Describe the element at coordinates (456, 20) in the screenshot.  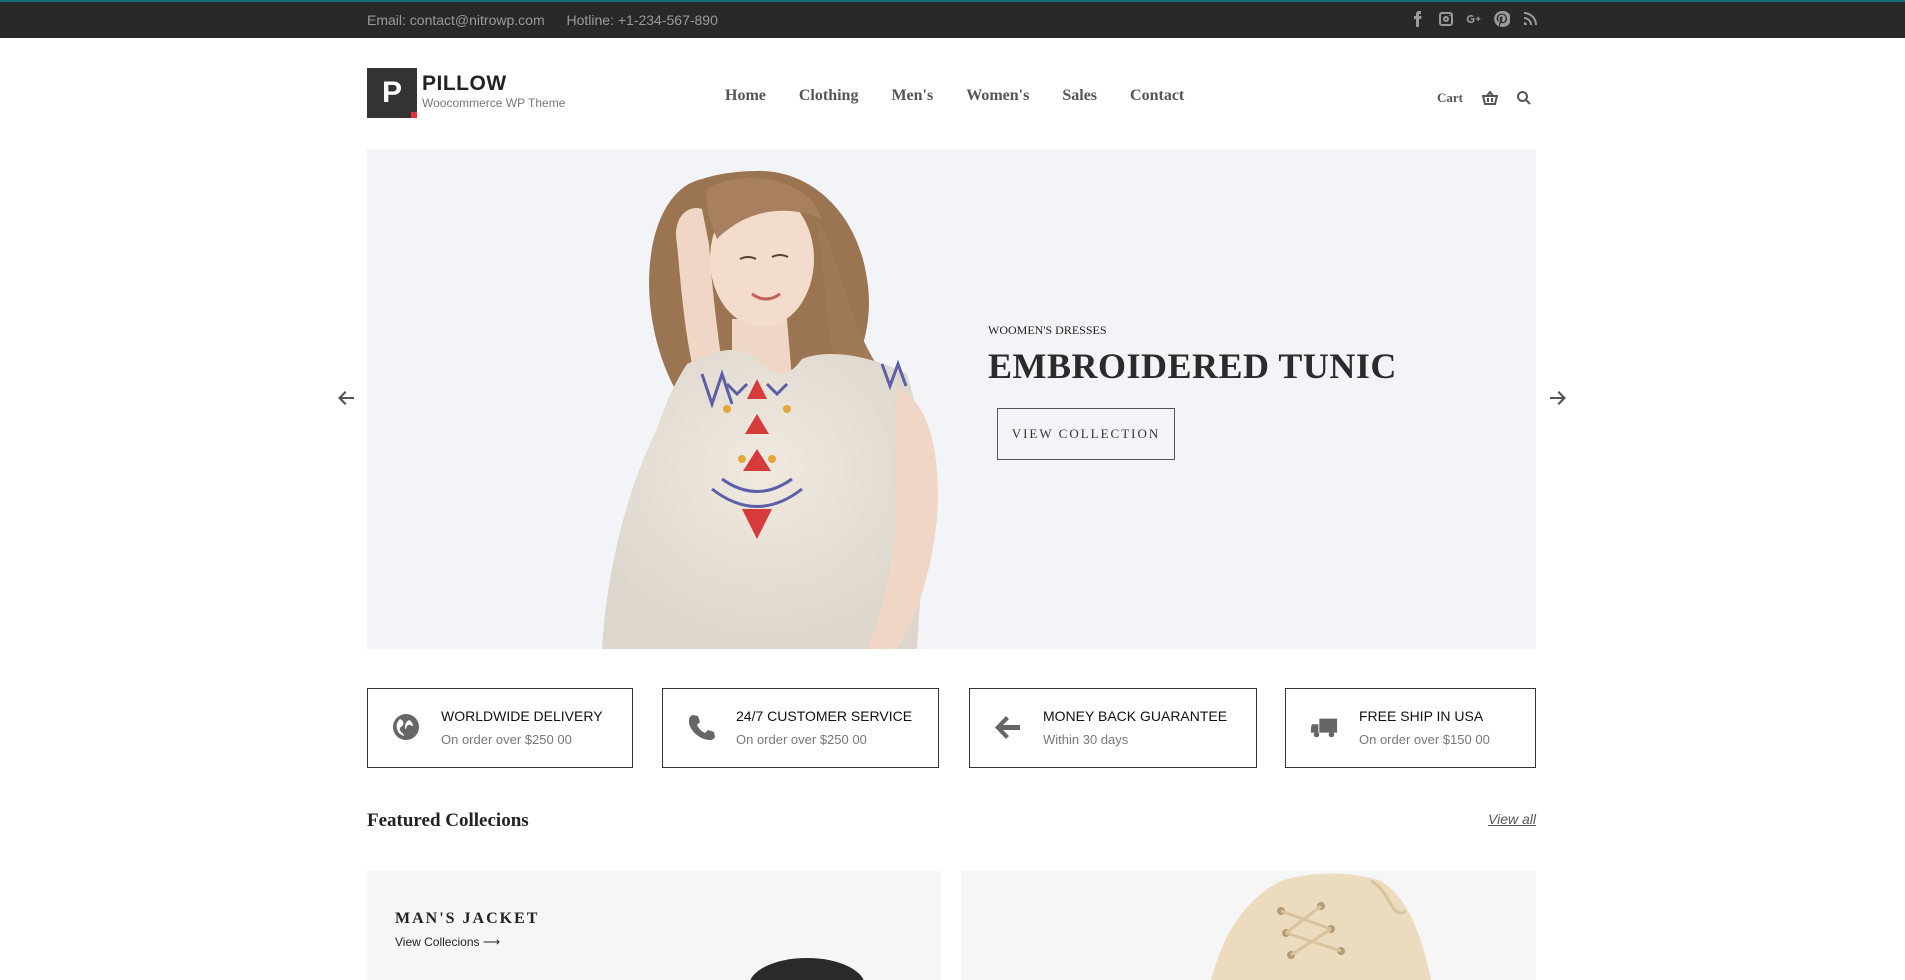
I see `email-text: Email: contact@nitrowp.com` at that location.